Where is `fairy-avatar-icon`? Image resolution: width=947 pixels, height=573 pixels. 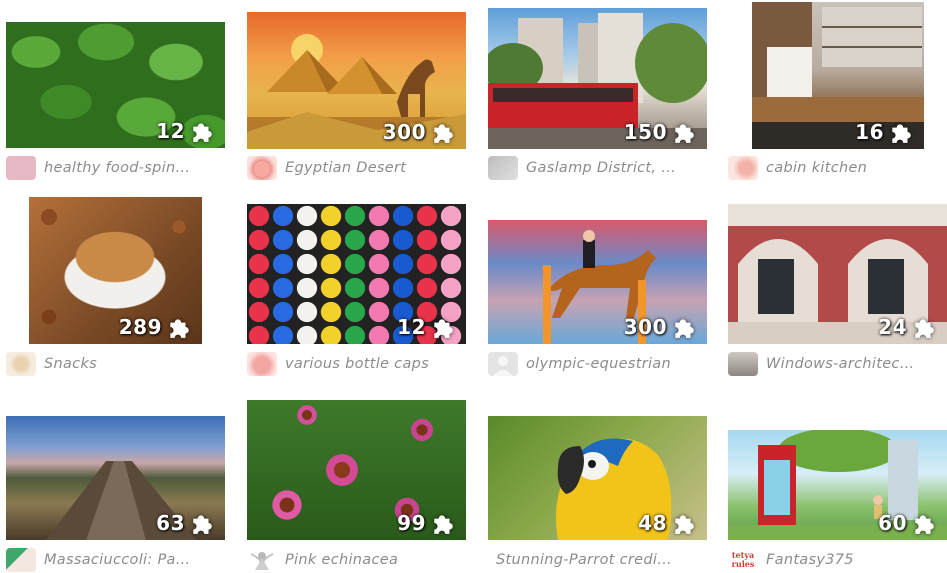
fairy-avatar-icon is located at coordinates (262, 561).